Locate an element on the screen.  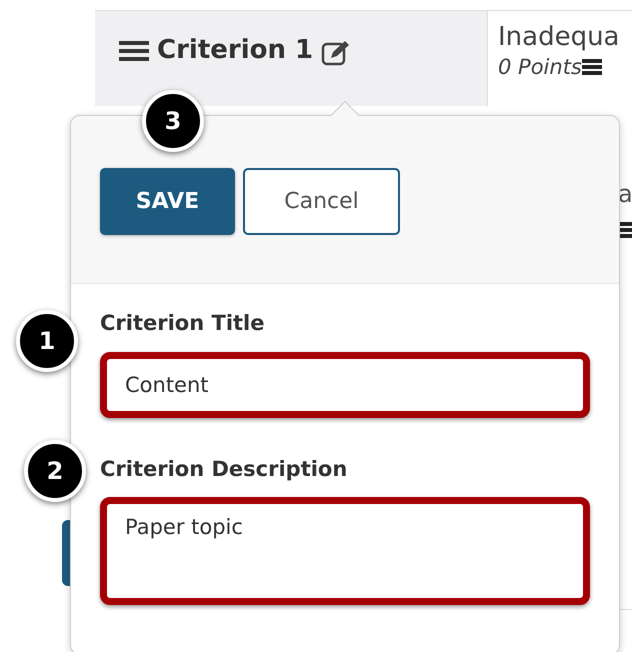
save-button: SAVE is located at coordinates (167, 201).